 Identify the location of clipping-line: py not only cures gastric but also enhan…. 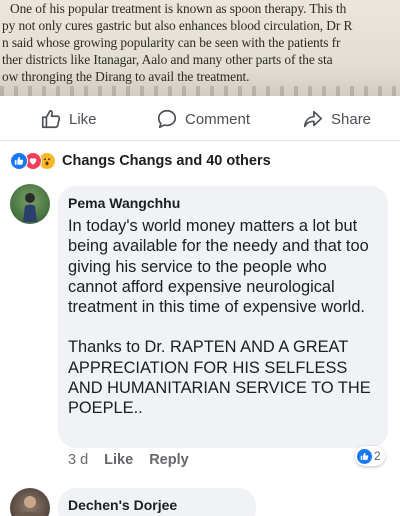
(177, 25).